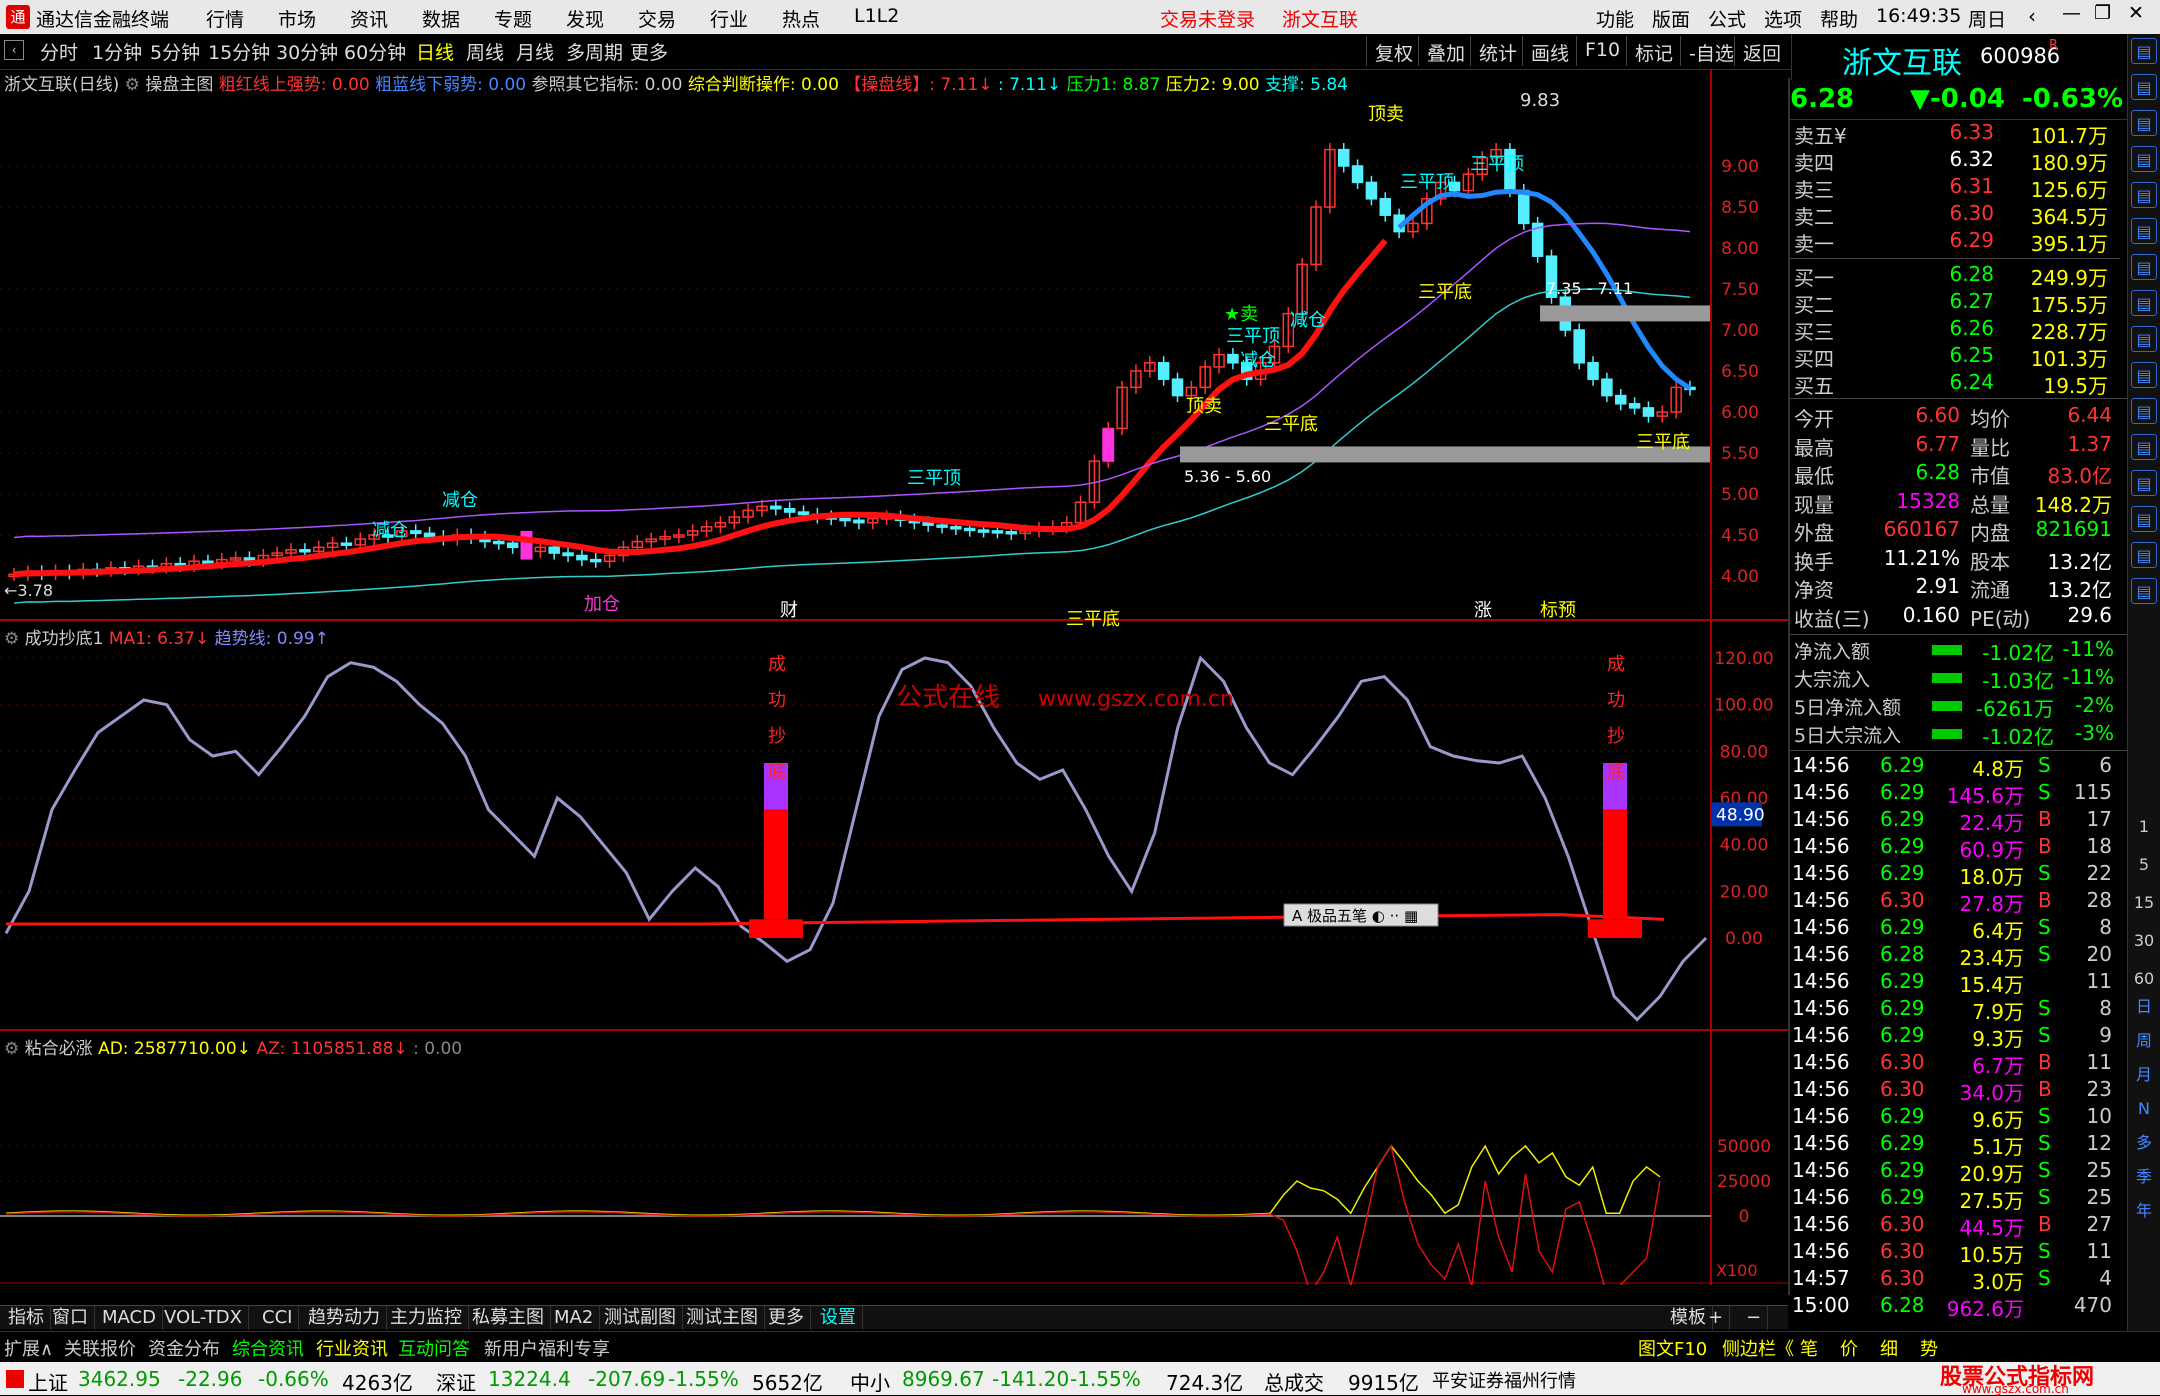 This screenshot has width=2160, height=1396. I want to click on sh-name: 上证, so click(48, 1381).